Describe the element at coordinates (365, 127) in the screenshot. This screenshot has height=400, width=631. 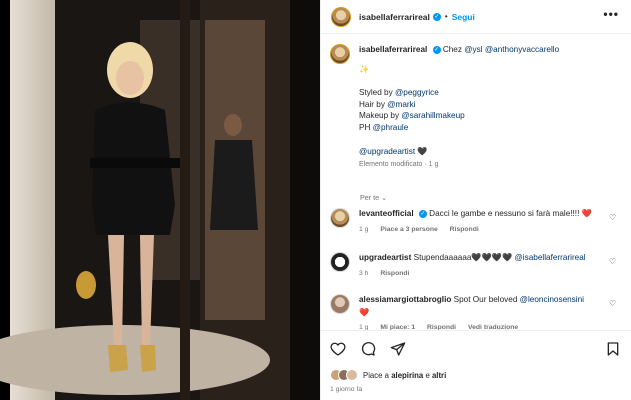
I see `ph-prefix: PH` at that location.